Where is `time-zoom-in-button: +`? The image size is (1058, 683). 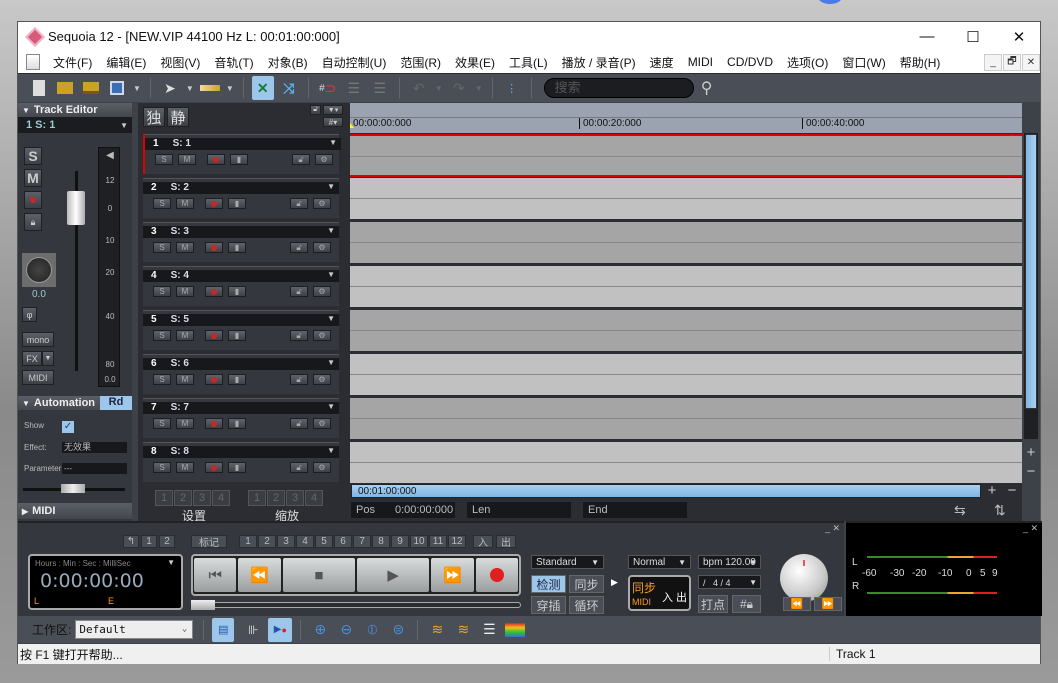 time-zoom-in-button: + is located at coordinates (992, 490).